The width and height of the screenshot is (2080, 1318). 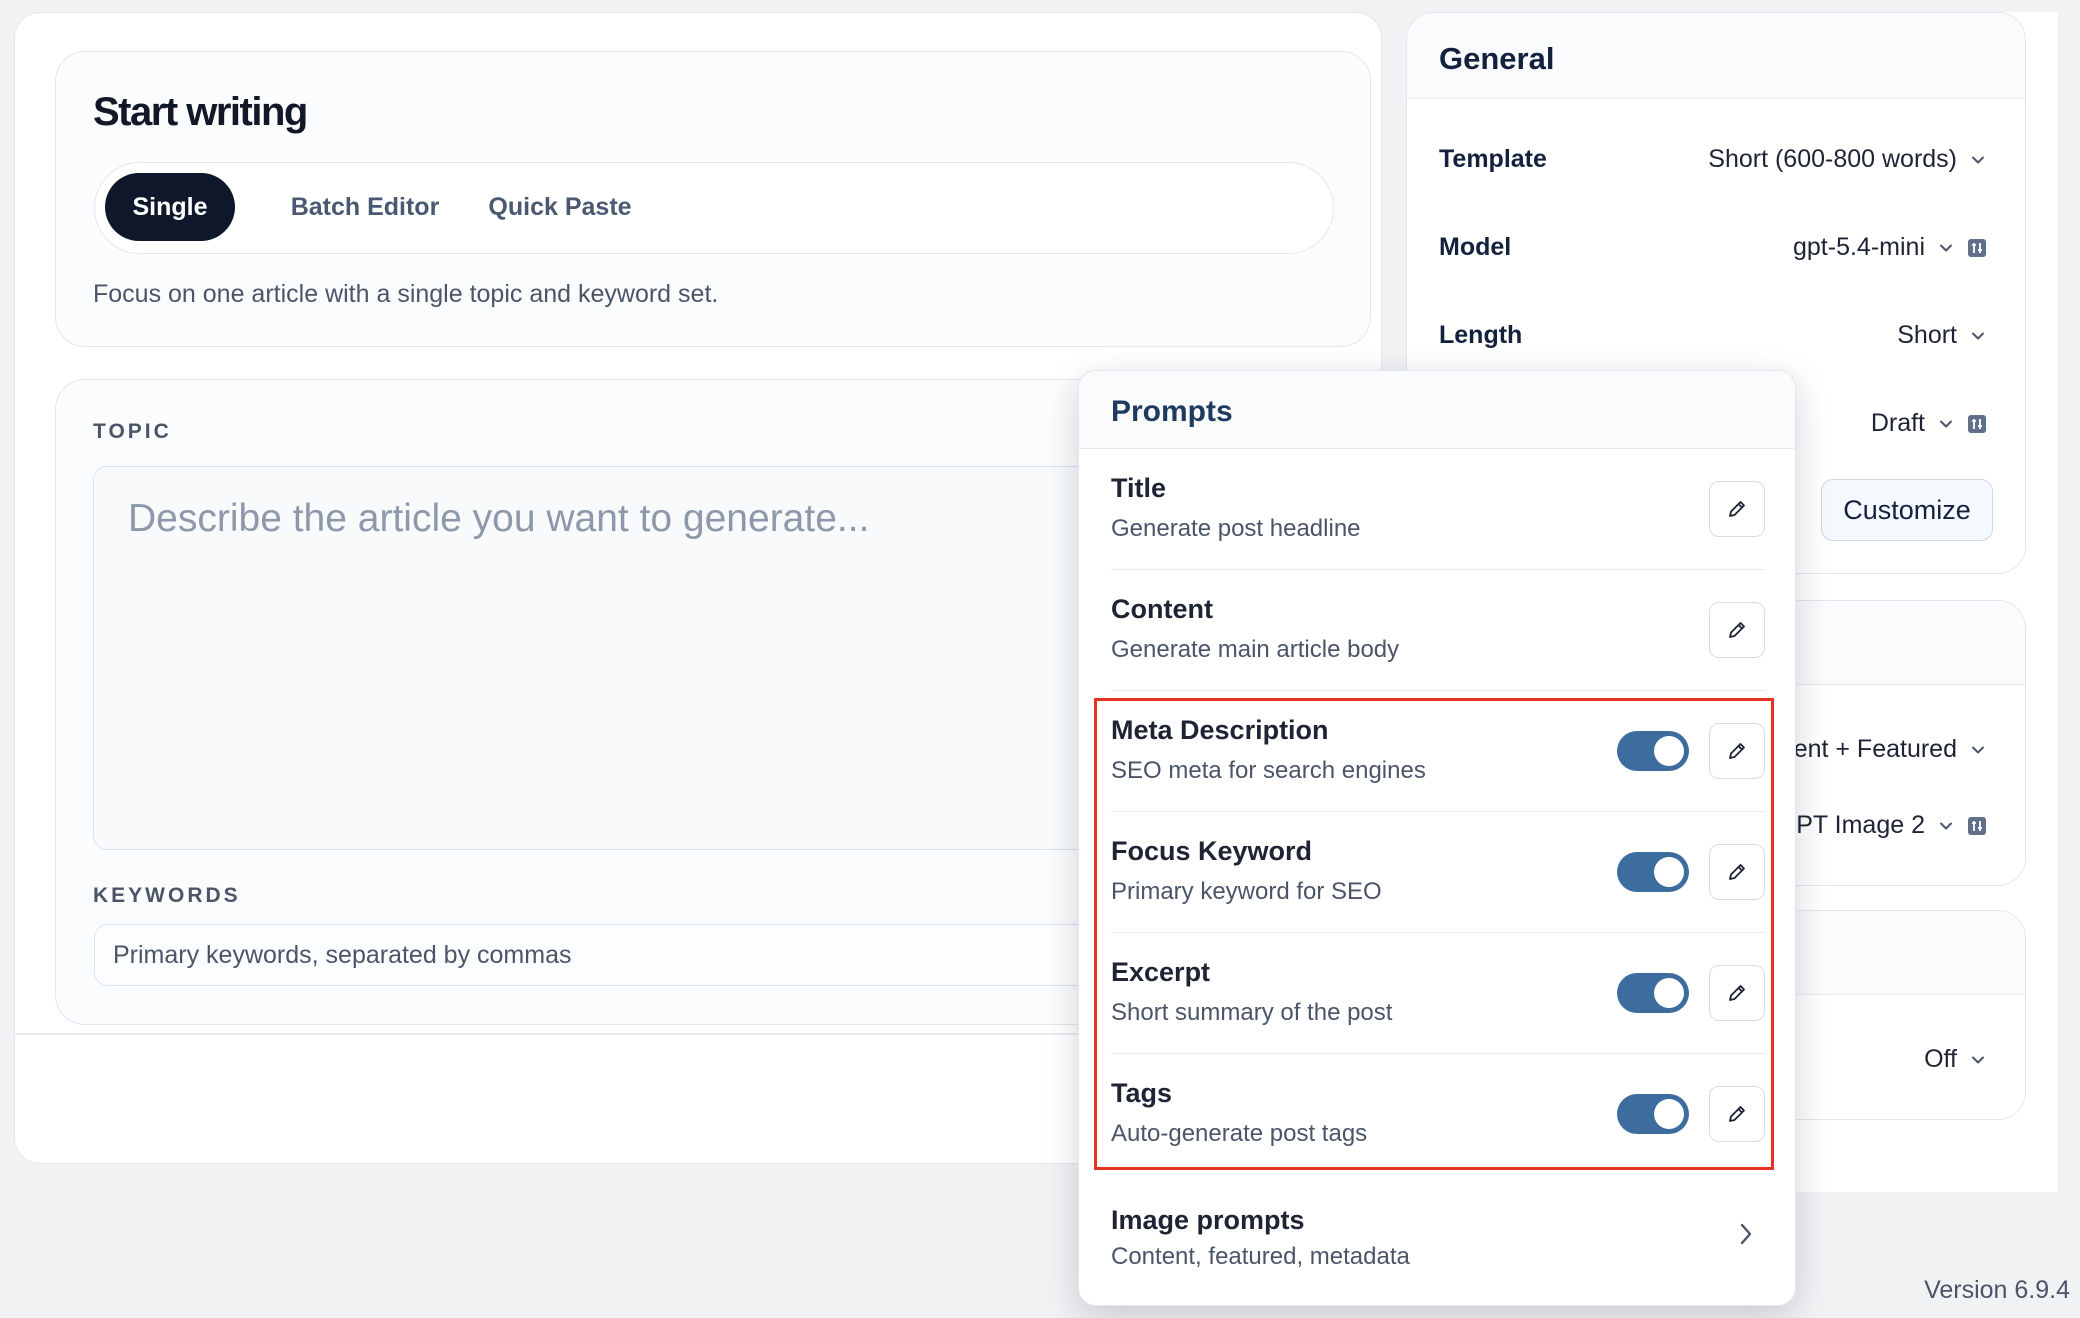 What do you see at coordinates (170, 207) in the screenshot?
I see `tab-single: Single` at bounding box center [170, 207].